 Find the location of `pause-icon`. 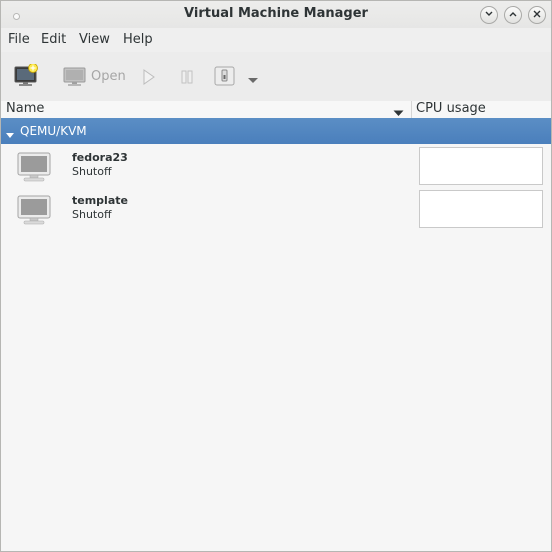

pause-icon is located at coordinates (187, 77).